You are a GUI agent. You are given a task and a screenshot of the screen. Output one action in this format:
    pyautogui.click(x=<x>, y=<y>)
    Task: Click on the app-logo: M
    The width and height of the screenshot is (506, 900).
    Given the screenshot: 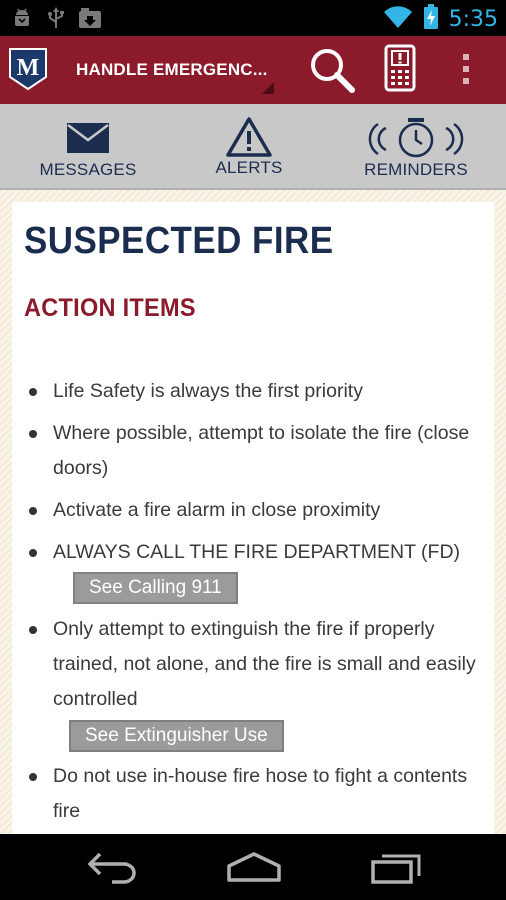 What is the action you would take?
    pyautogui.click(x=28, y=69)
    